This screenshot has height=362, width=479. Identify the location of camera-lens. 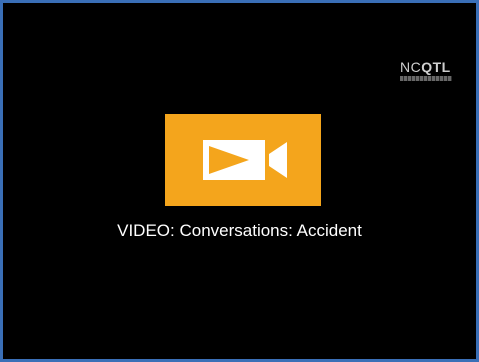
(278, 160).